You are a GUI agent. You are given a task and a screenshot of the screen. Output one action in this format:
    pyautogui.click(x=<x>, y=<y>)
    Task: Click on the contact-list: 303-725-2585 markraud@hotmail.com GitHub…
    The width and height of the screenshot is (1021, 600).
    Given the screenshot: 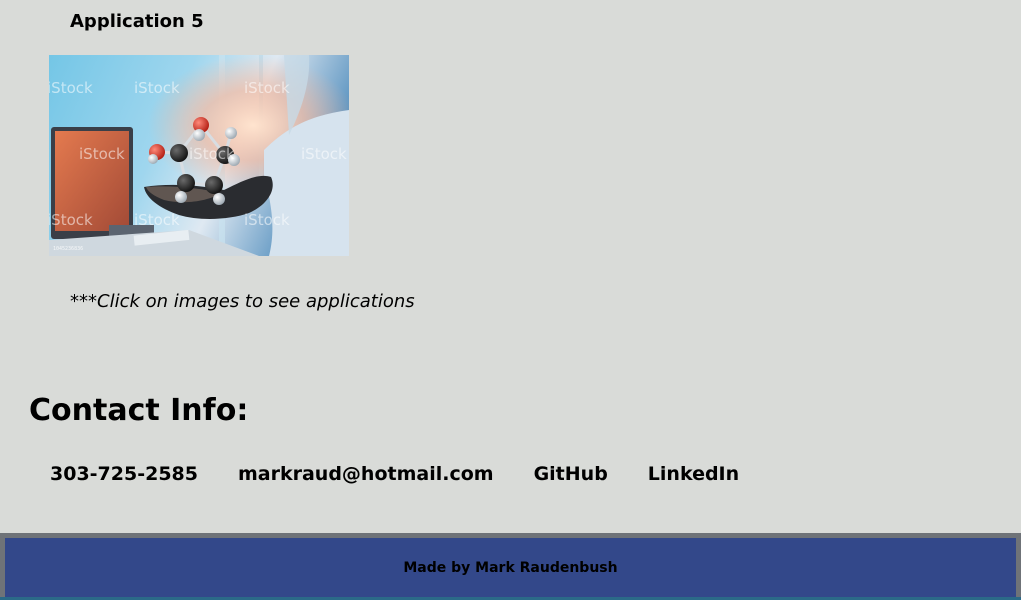 What is the action you would take?
    pyautogui.click(x=414, y=474)
    